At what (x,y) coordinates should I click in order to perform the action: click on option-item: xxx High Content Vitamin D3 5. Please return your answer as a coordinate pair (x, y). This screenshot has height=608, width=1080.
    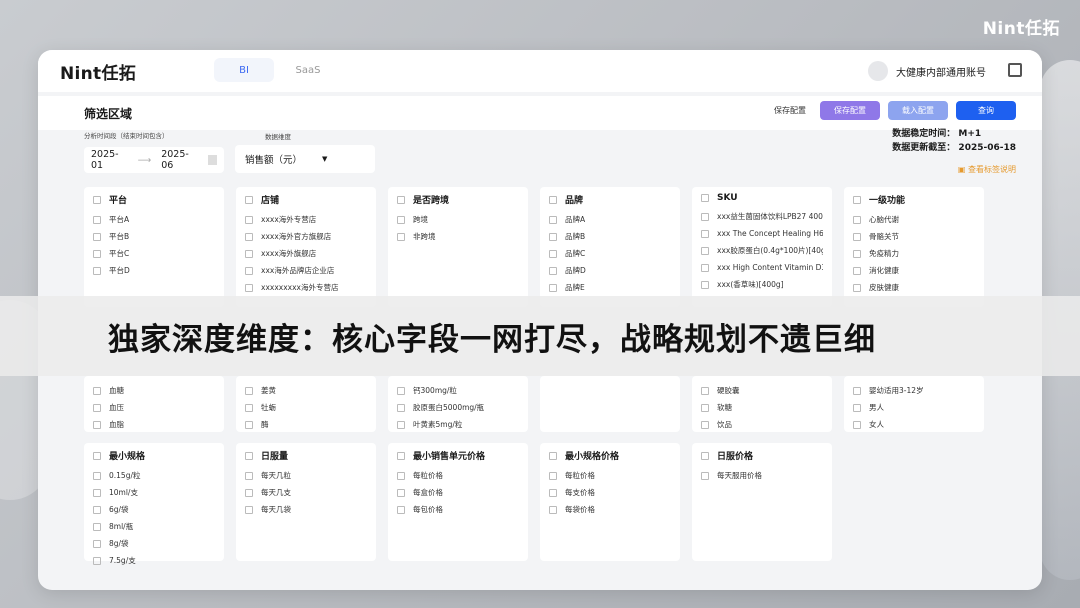
    Looking at the image, I should click on (762, 267).